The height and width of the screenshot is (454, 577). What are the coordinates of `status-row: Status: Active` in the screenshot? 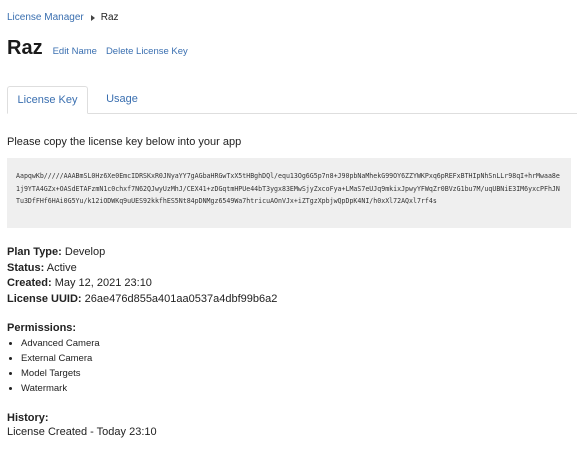 It's located at (142, 269).